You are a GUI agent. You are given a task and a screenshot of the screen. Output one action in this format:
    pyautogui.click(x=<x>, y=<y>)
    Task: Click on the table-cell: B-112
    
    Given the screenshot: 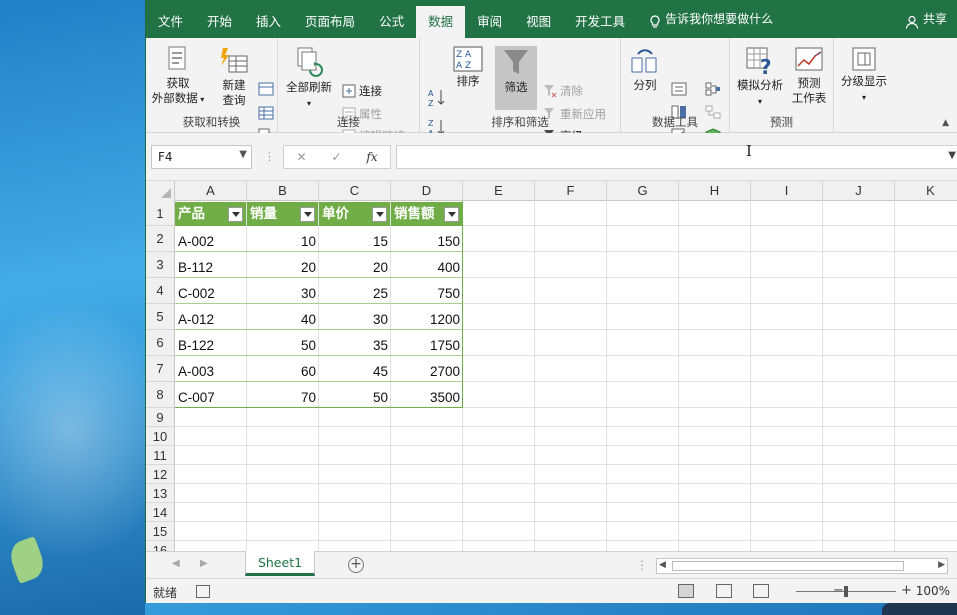 What is the action you would take?
    pyautogui.click(x=211, y=265)
    